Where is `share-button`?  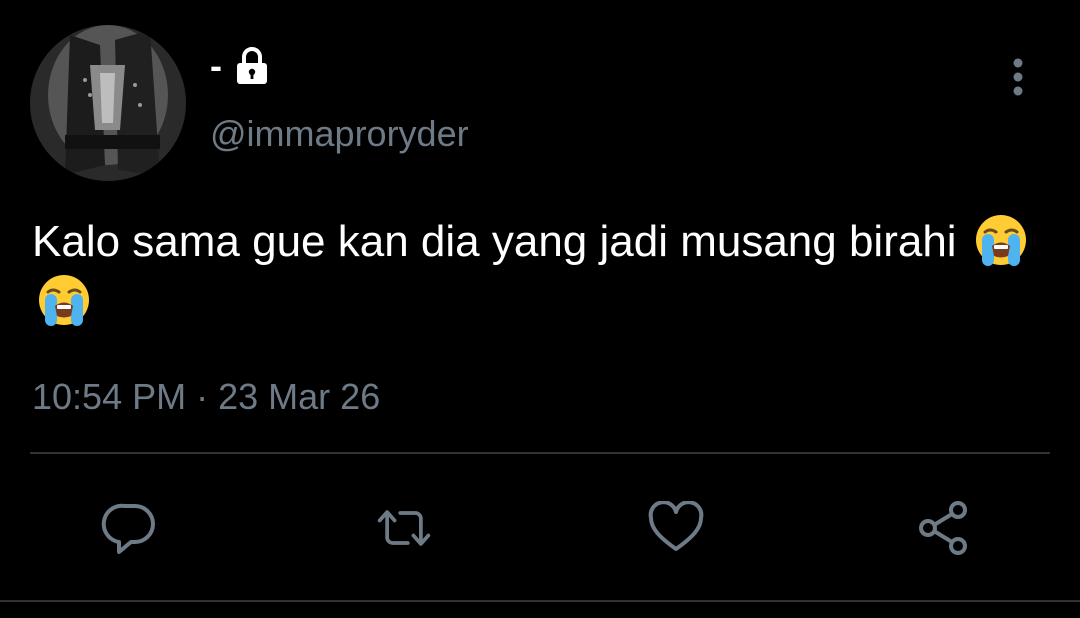 share-button is located at coordinates (944, 528).